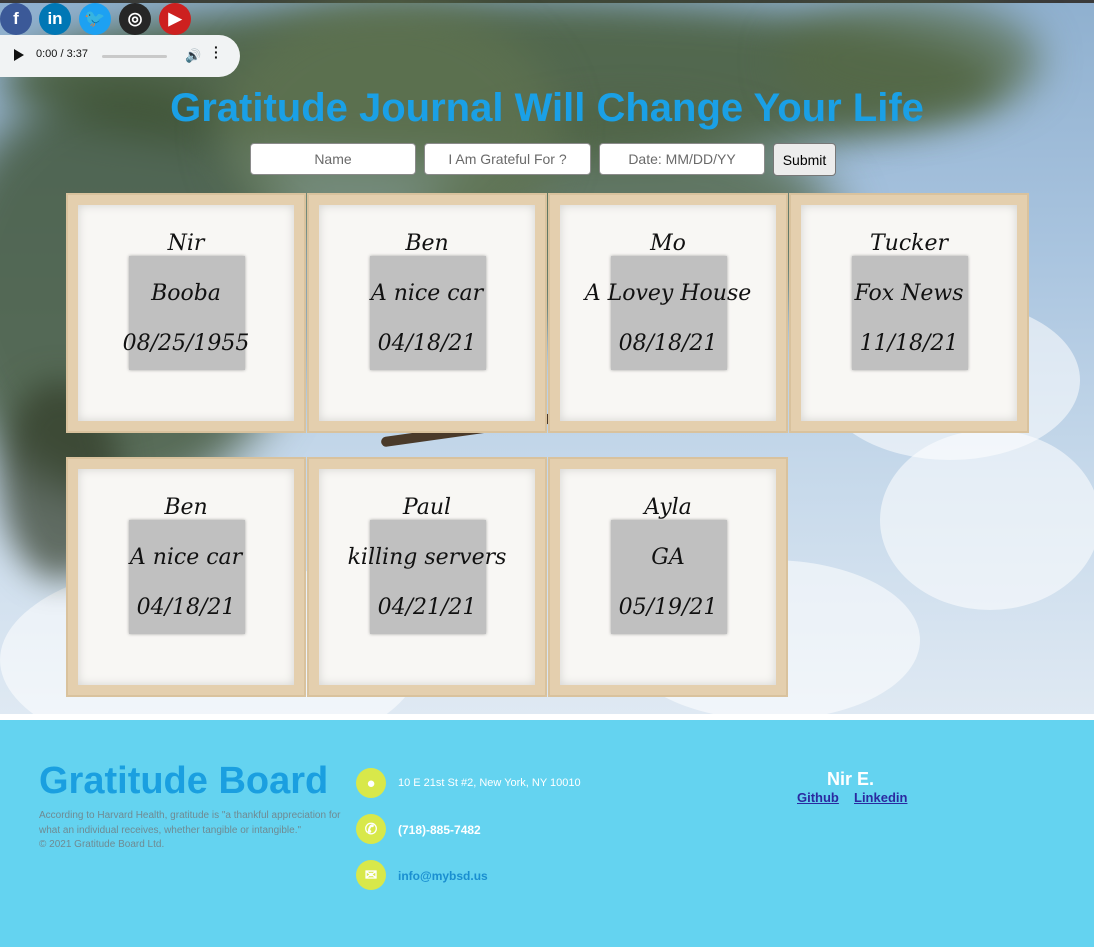 This screenshot has height=947, width=1094. Describe the element at coordinates (134, 56) in the screenshot. I see `audio-progress-slider` at that location.